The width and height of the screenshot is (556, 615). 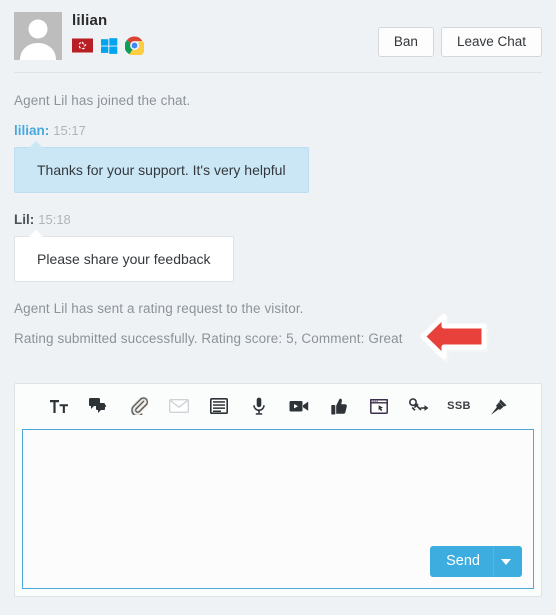 I want to click on chevron-down-icon, so click(x=506, y=561).